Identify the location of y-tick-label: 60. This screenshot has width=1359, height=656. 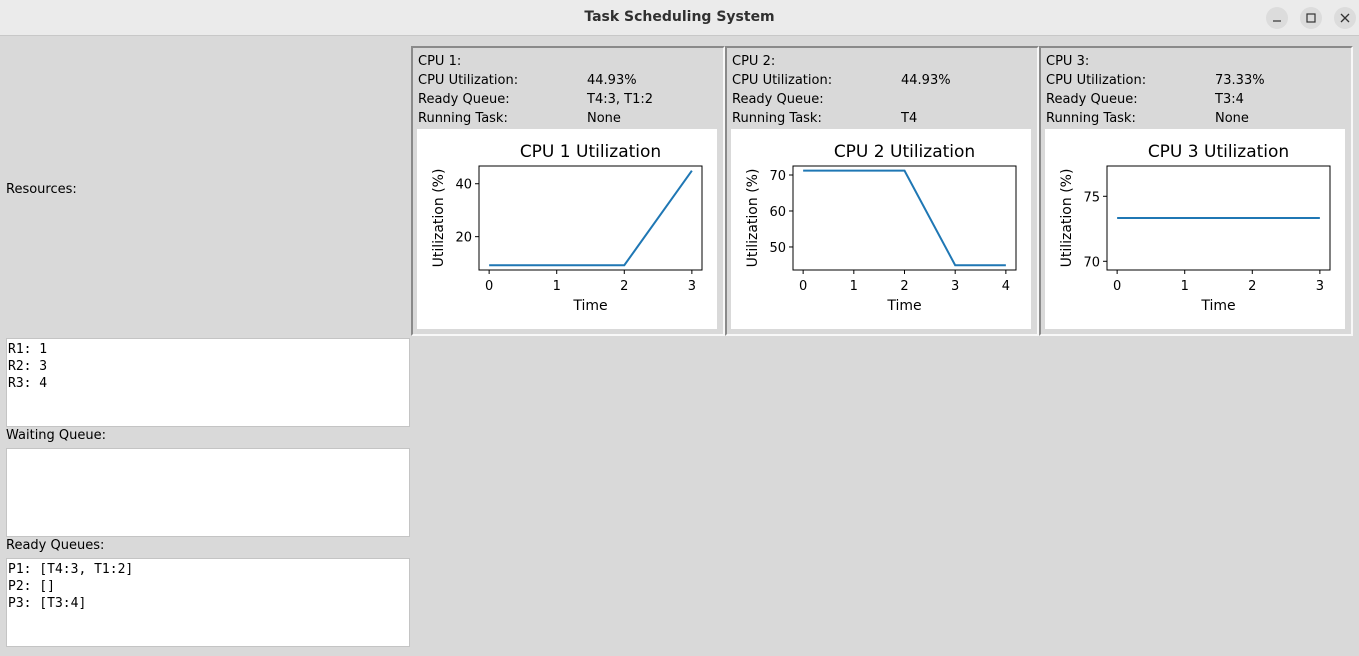
(777, 212).